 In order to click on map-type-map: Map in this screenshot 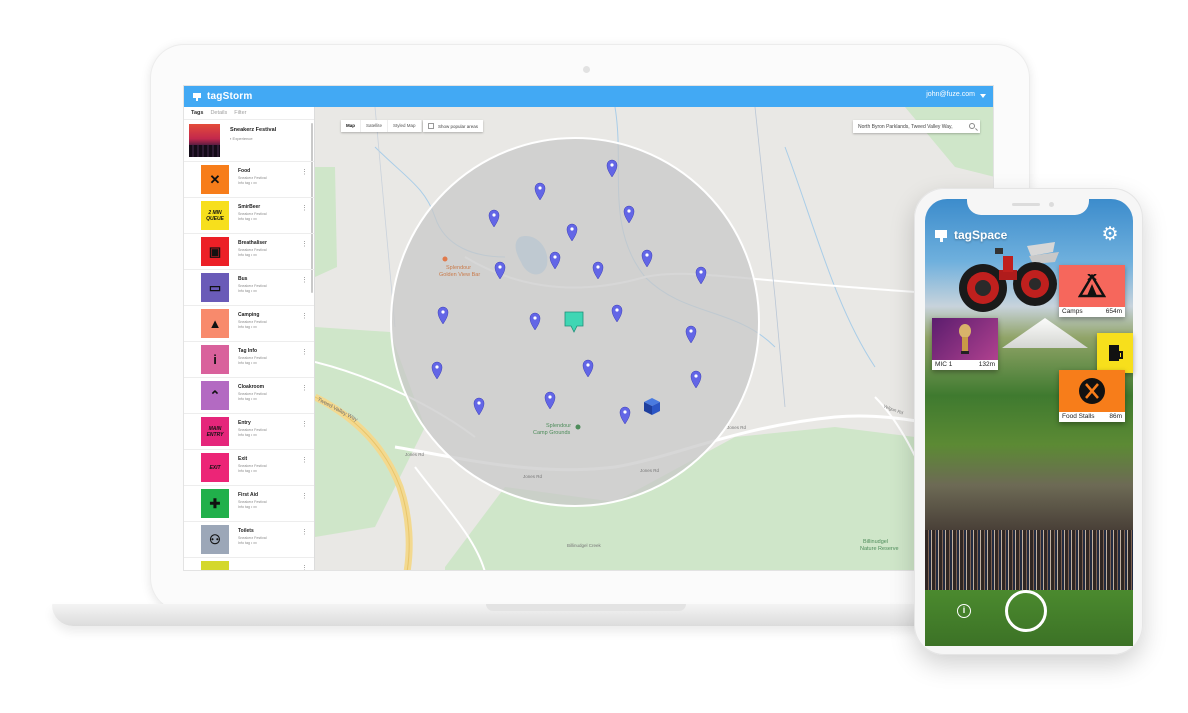, I will do `click(351, 126)`.